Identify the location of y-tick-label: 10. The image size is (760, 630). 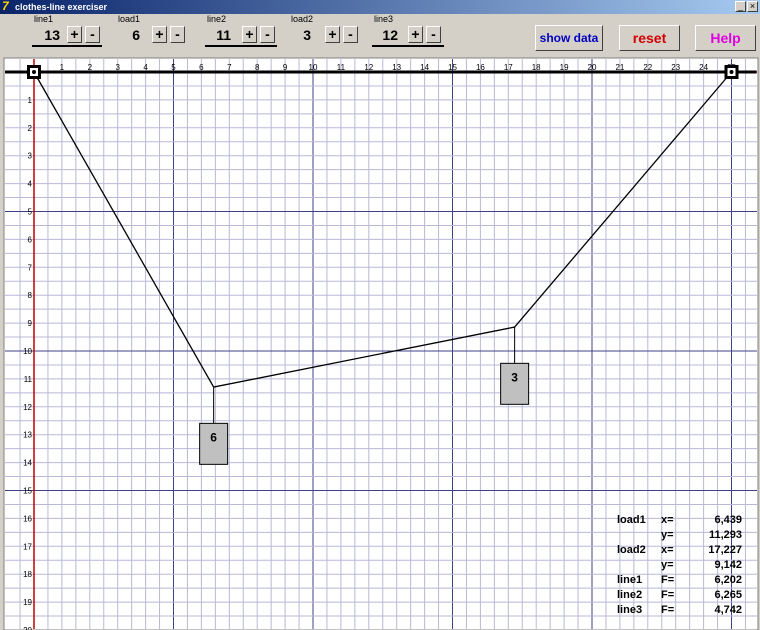
(27, 351).